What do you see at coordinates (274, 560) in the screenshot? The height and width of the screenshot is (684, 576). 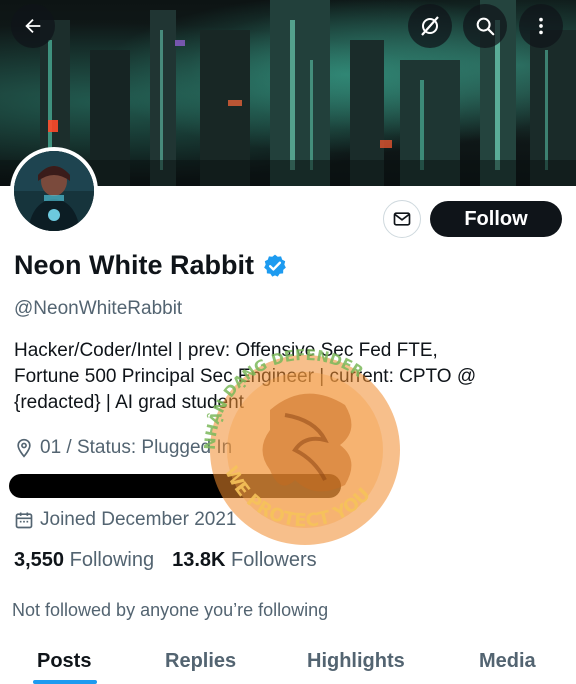 I see `followers-label: Followers` at bounding box center [274, 560].